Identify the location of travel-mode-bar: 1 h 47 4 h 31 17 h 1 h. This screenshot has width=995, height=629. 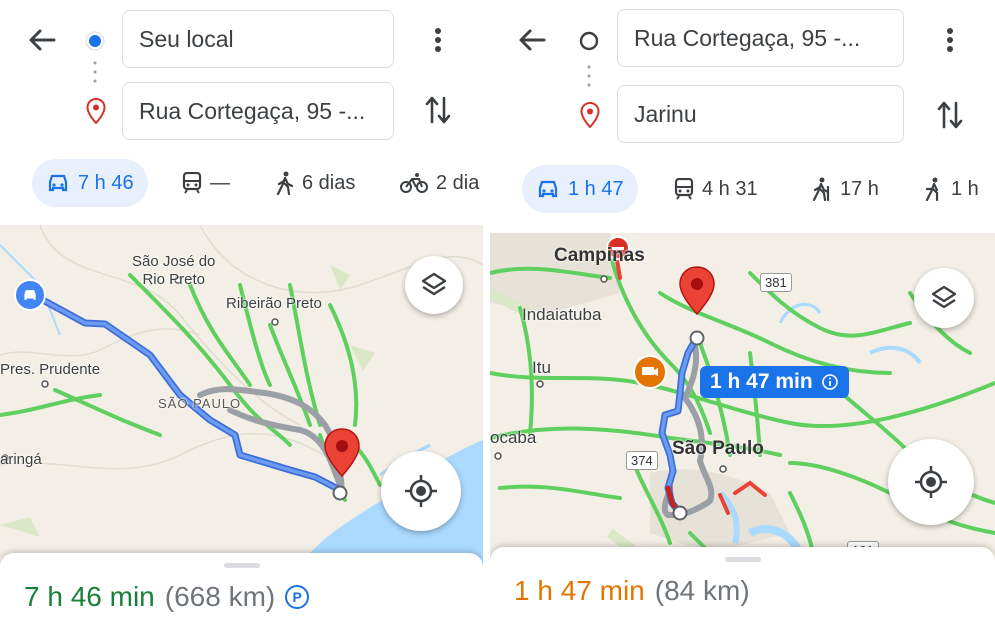
(742, 190).